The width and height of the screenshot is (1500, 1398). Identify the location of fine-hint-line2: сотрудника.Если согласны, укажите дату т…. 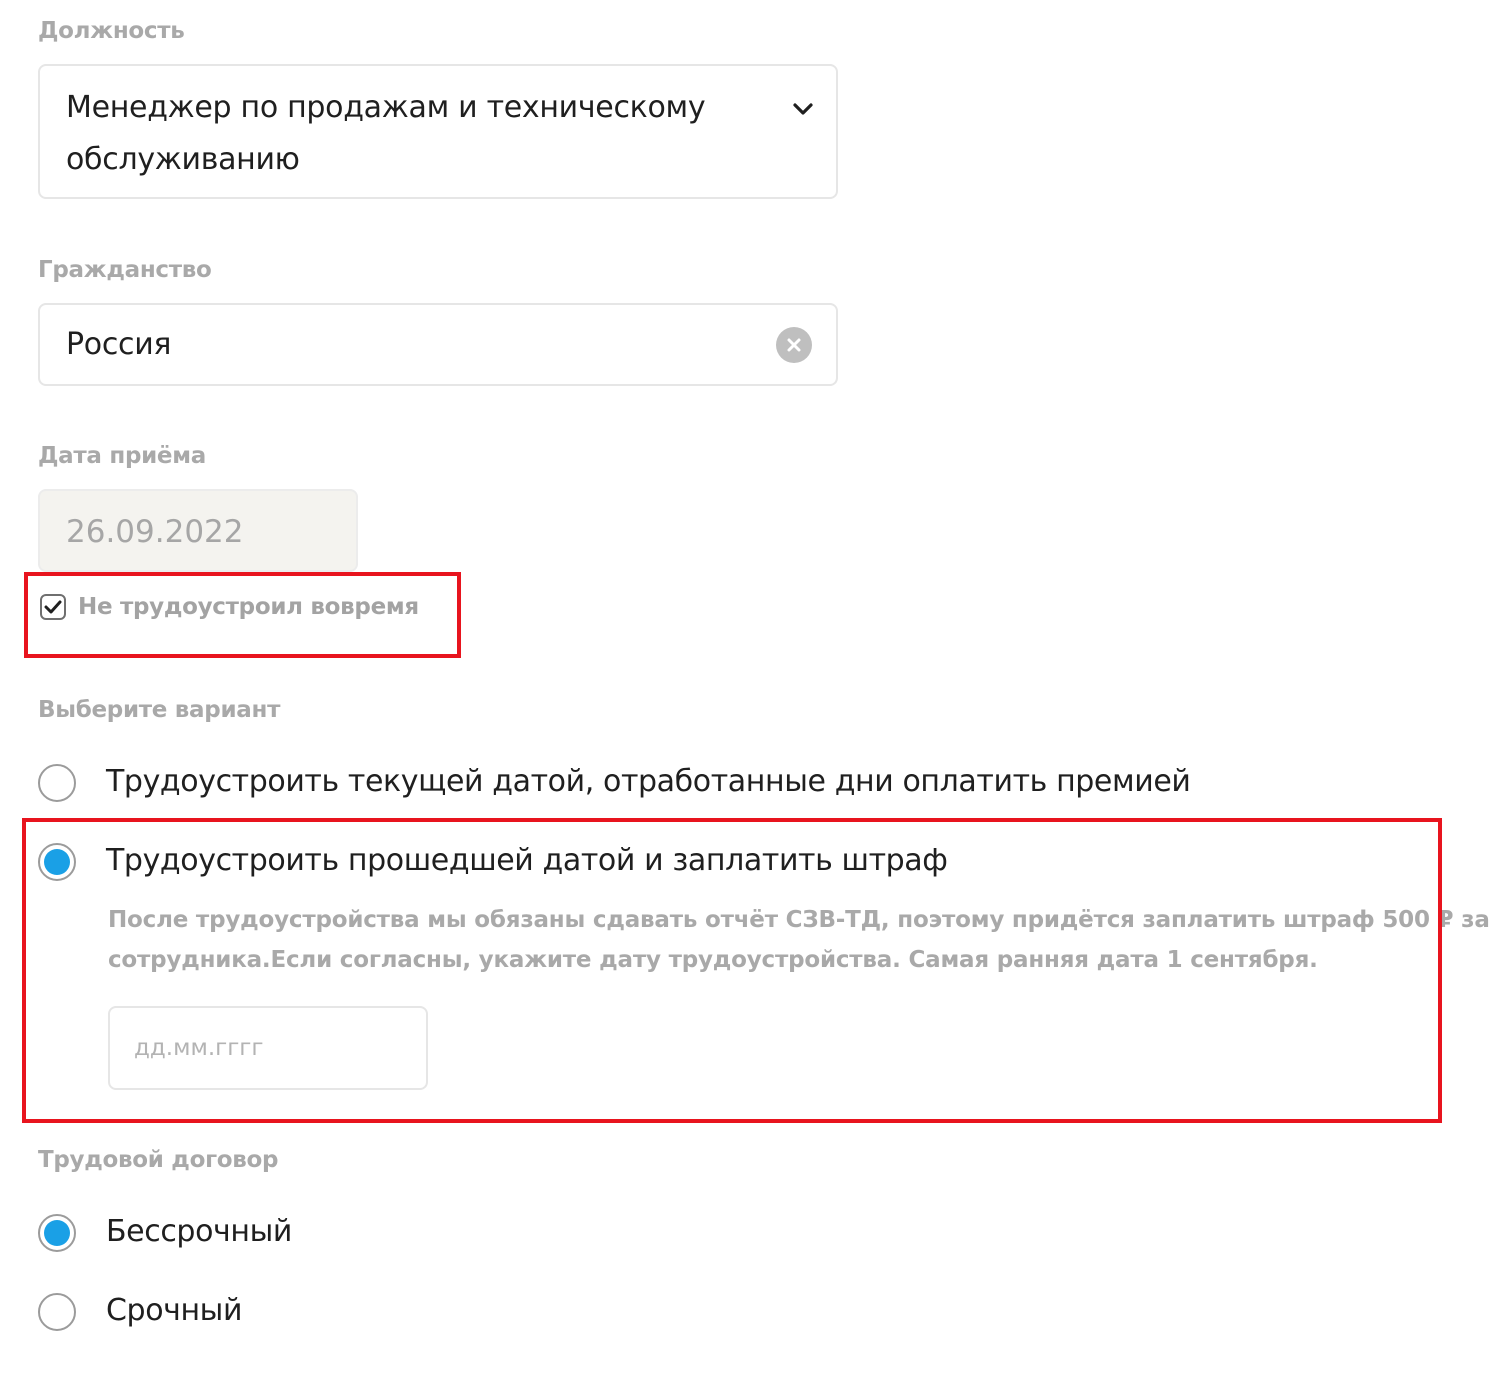
(713, 960).